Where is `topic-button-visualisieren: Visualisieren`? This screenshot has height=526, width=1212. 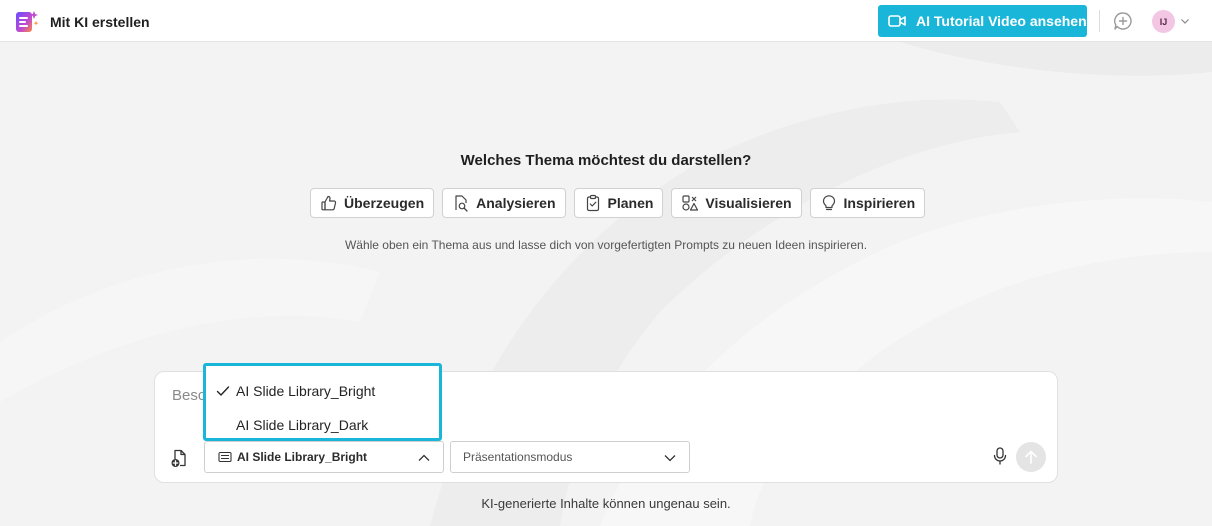 topic-button-visualisieren: Visualisieren is located at coordinates (736, 203).